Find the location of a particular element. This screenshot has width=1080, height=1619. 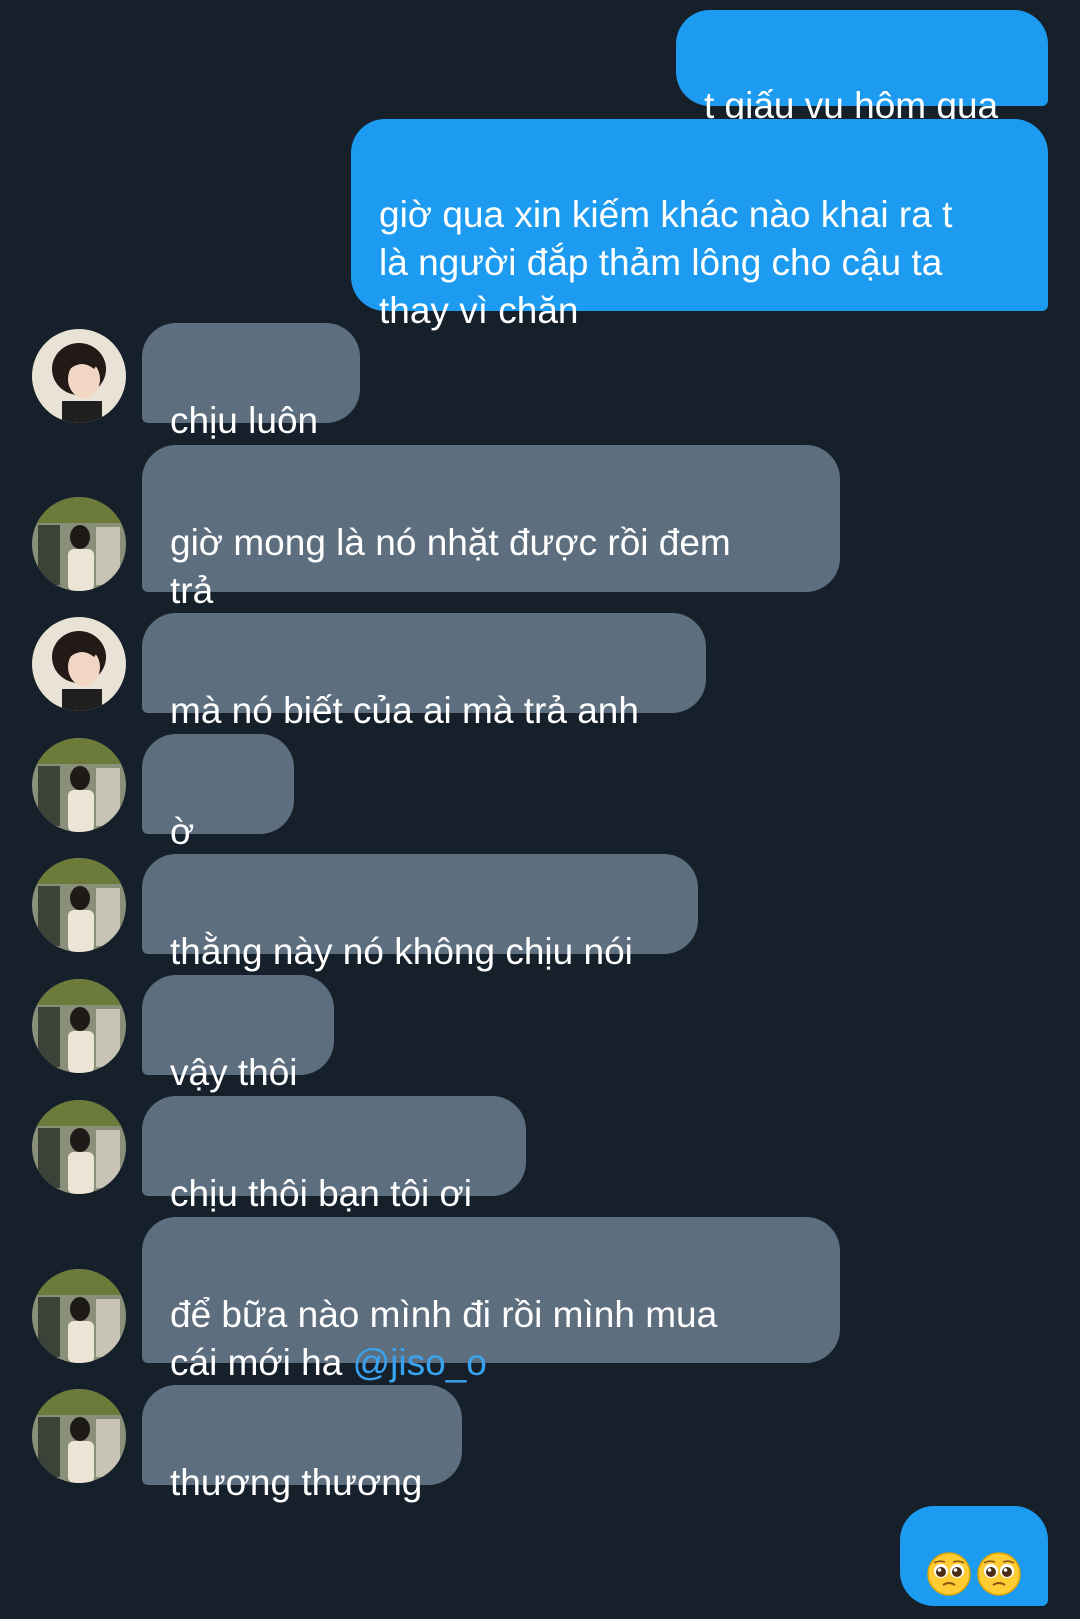

message-text: chịu thôi bạn tôi ơi is located at coordinates (321, 1193).